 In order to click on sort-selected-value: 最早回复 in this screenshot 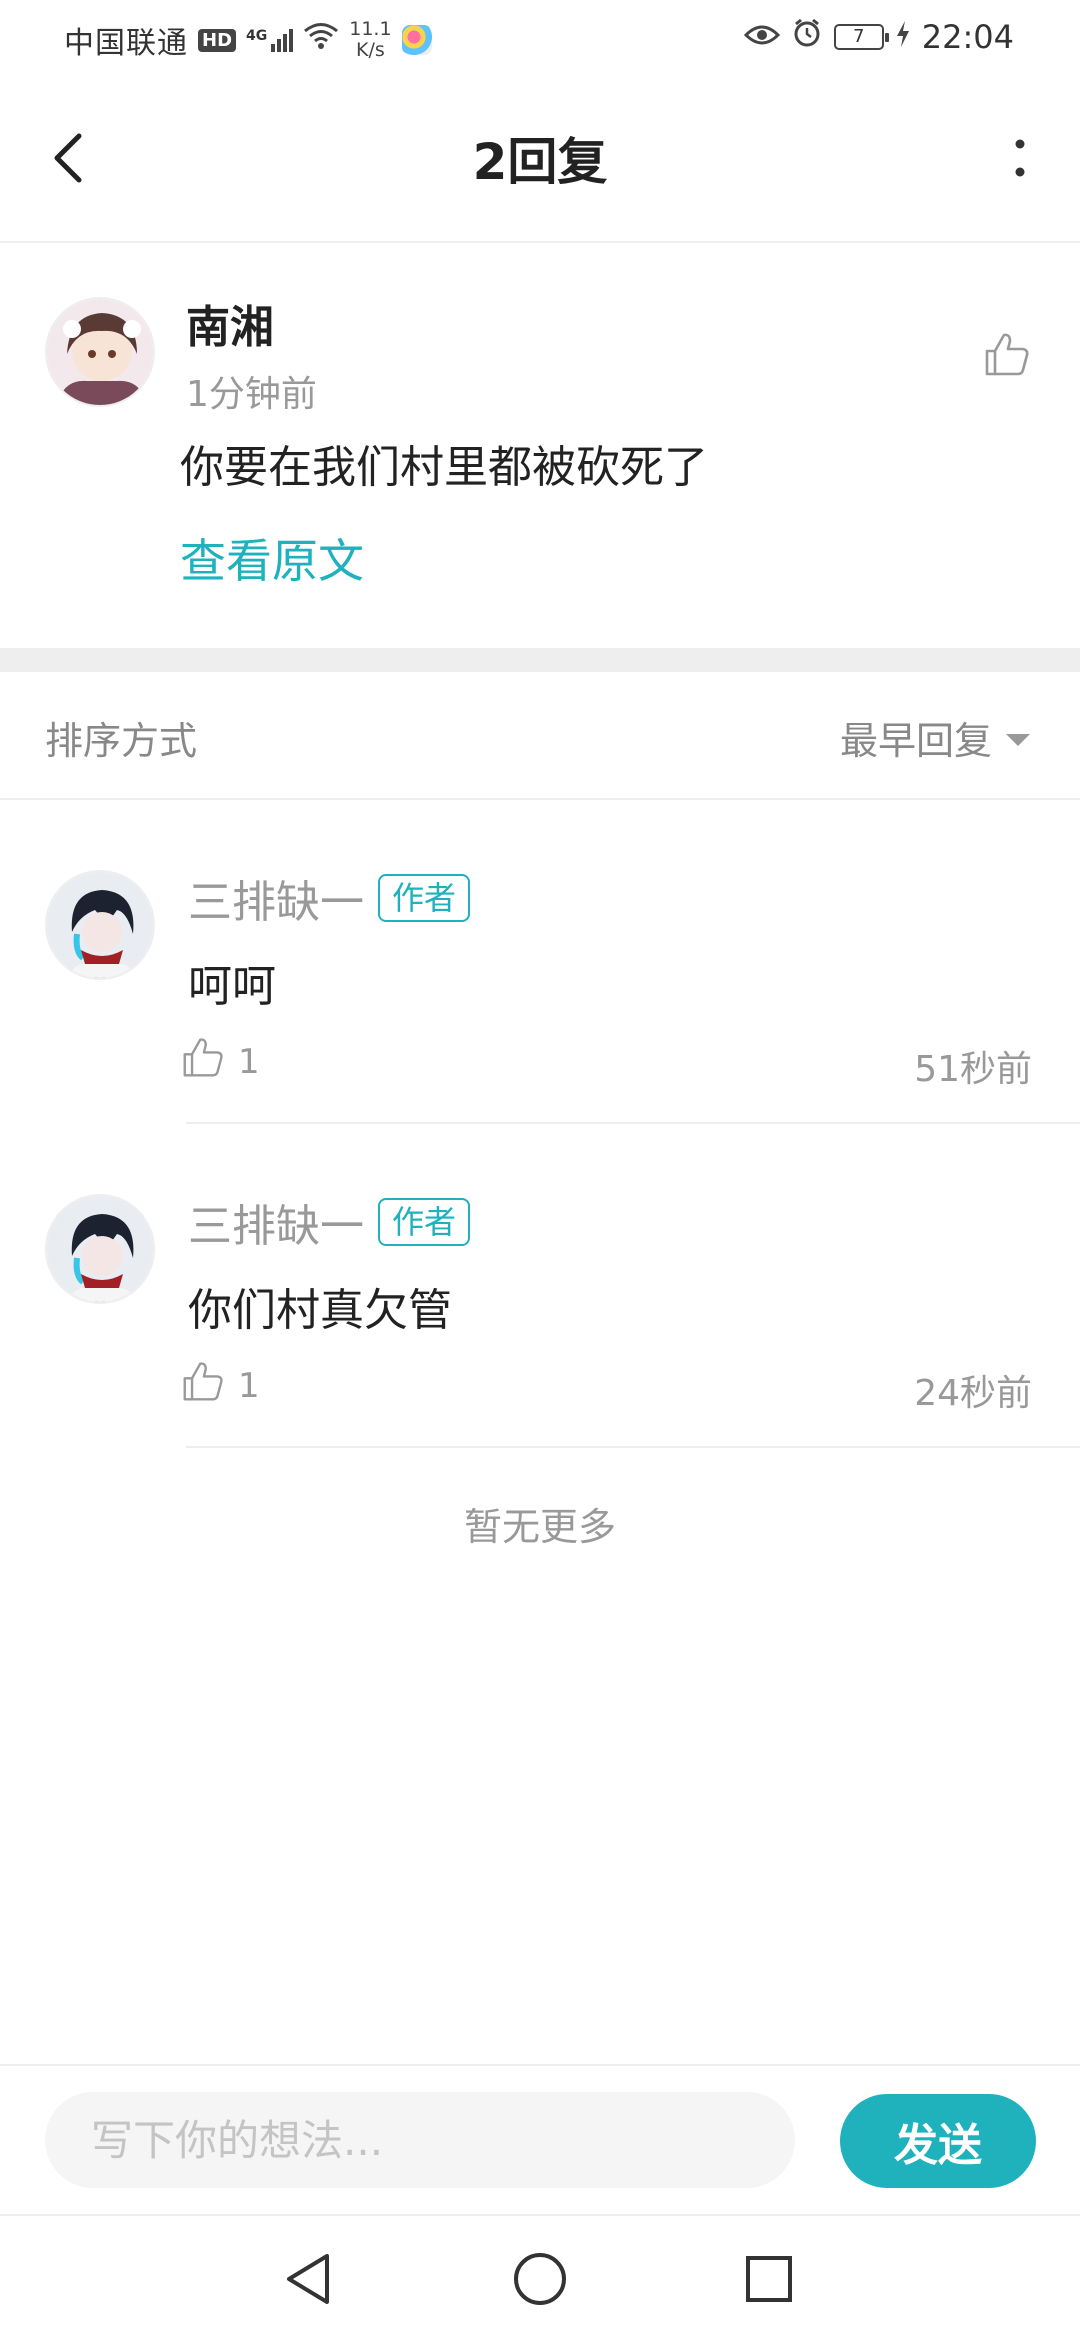, I will do `click(915, 741)`.